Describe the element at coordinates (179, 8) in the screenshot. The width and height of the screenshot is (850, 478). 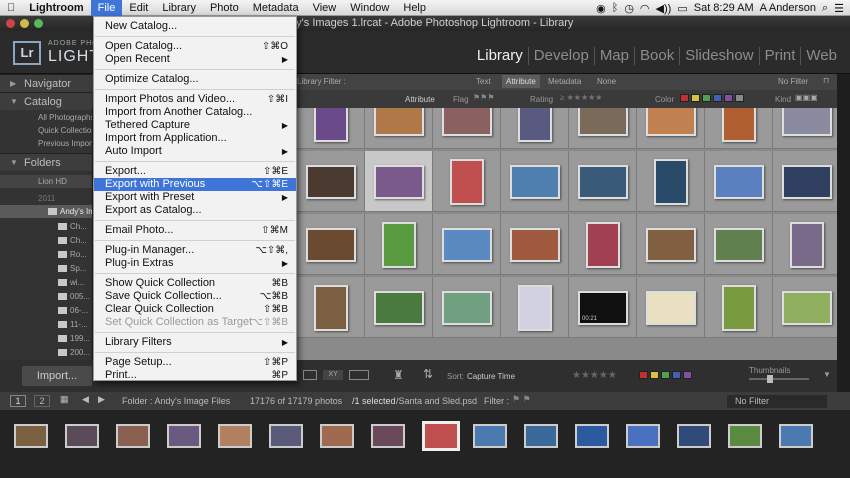
I see `menu-library: Library` at that location.